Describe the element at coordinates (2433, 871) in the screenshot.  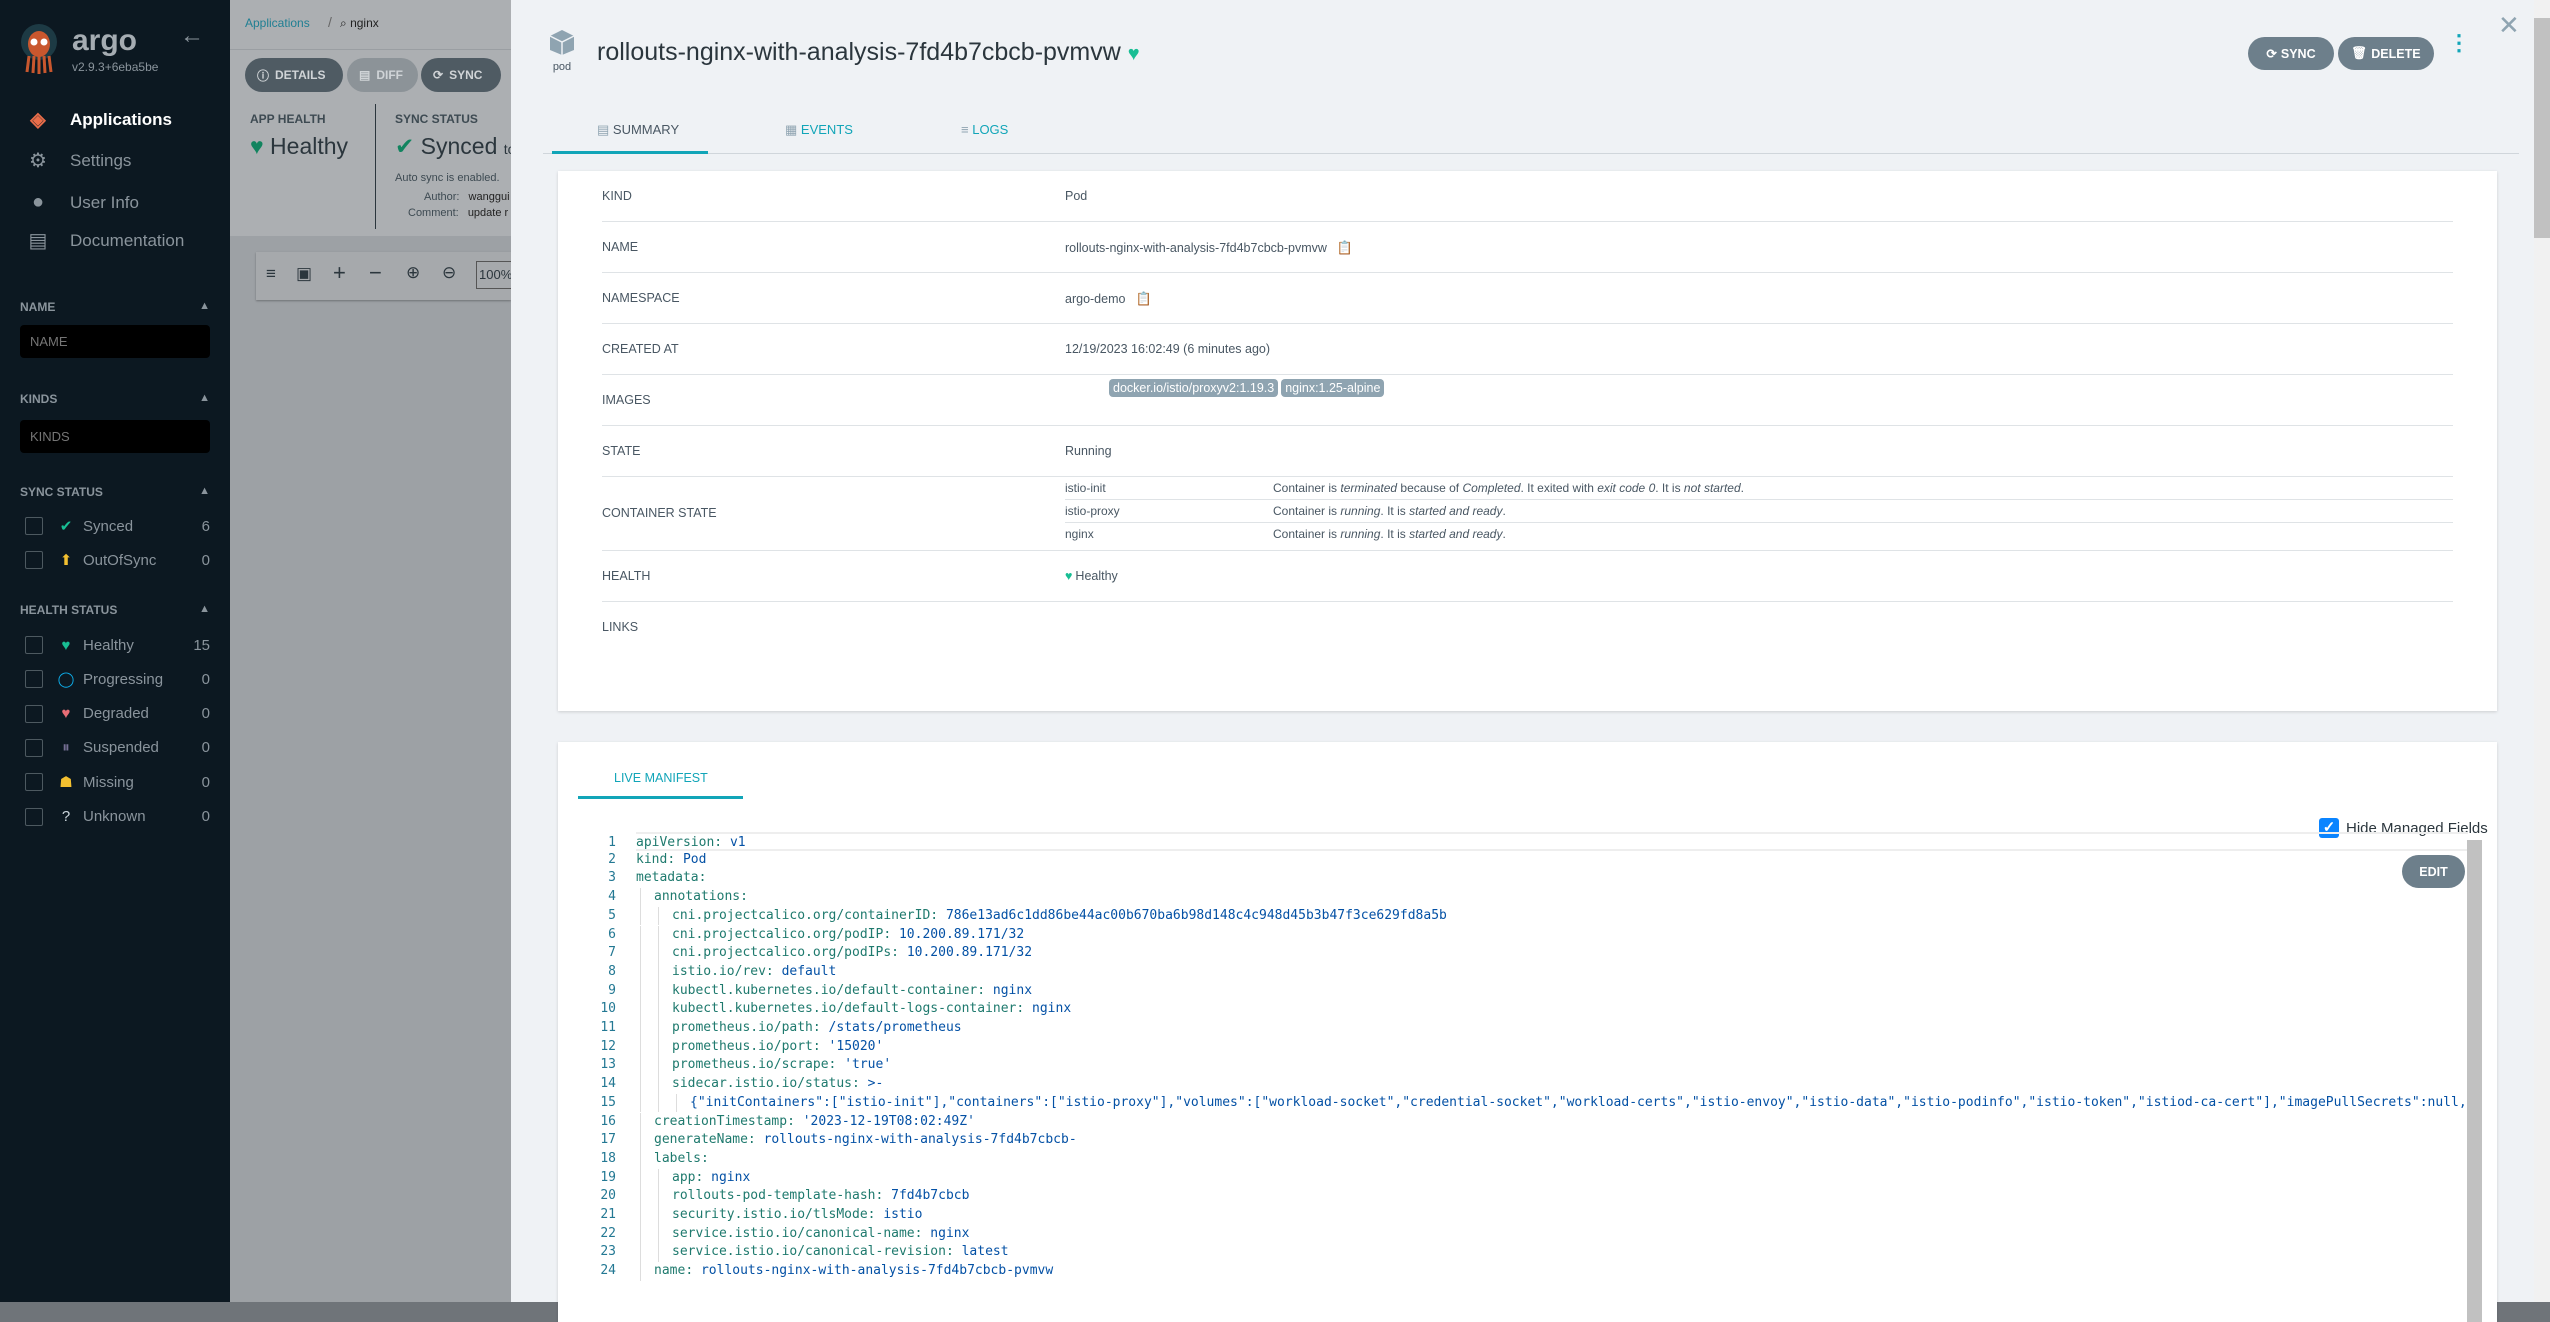
I see `edit-button: EDIT` at that location.